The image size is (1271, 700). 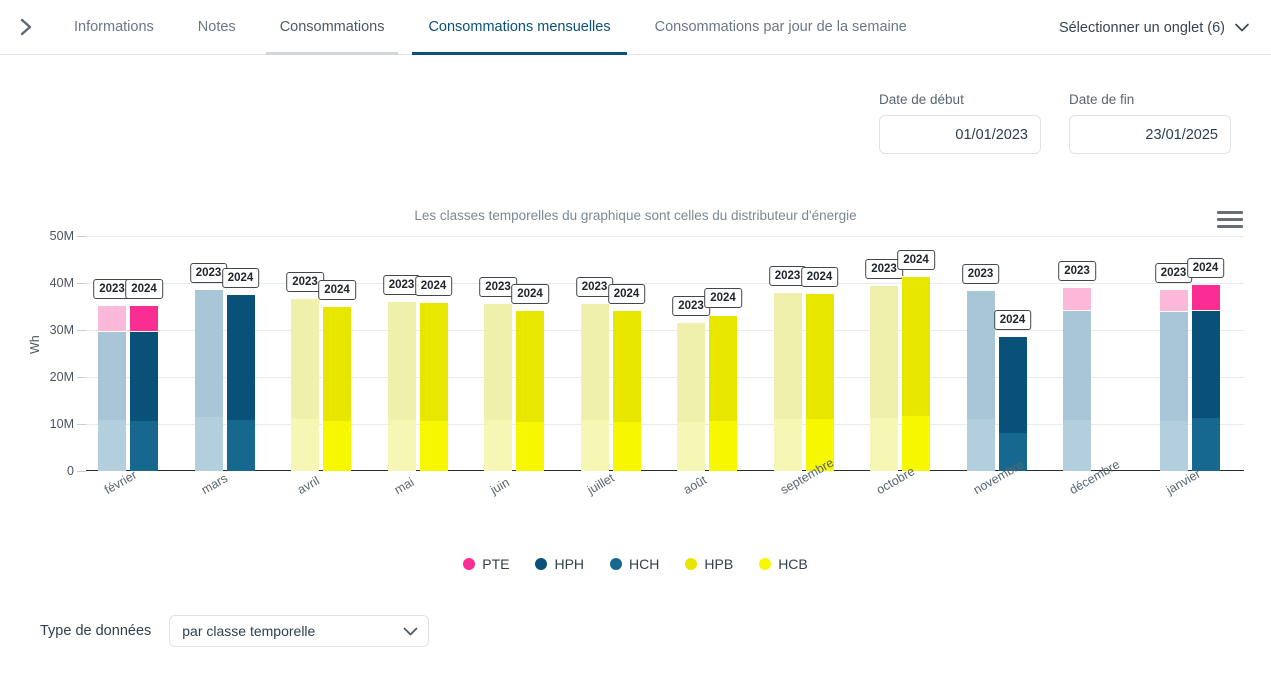 I want to click on tab-informations: Informations, so click(x=114, y=27).